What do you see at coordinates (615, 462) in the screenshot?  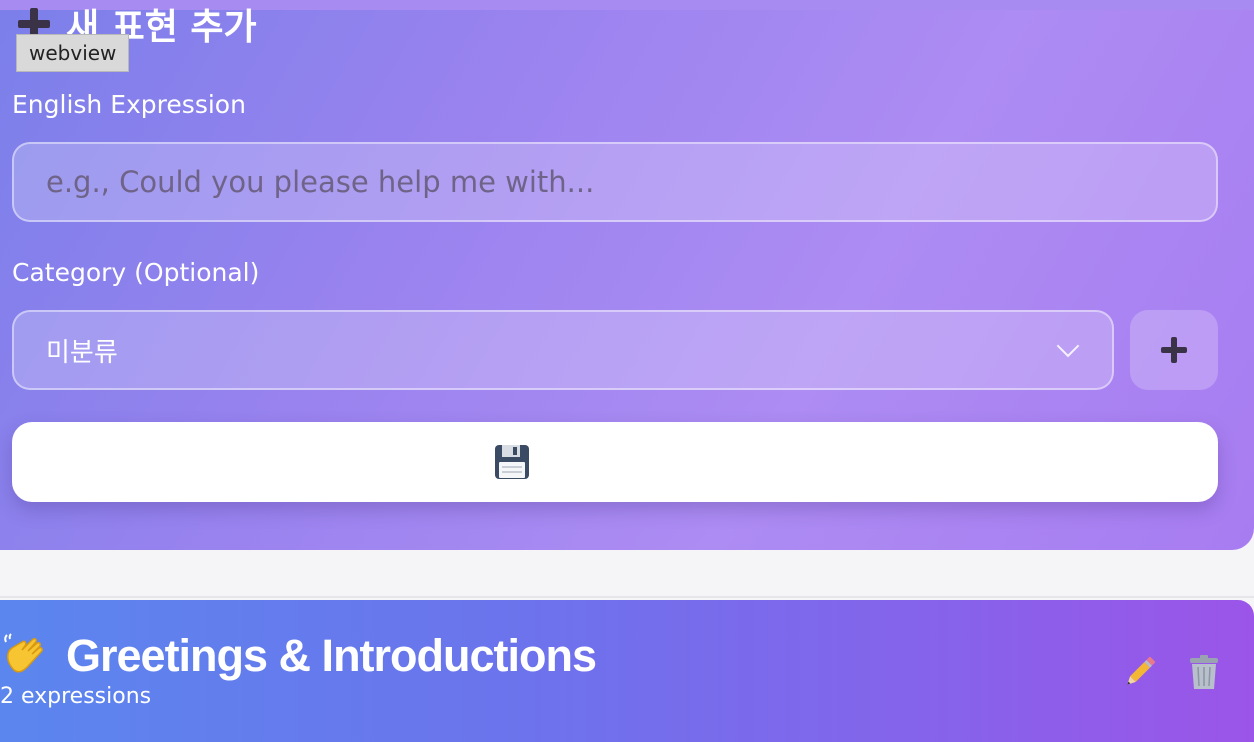 I see `save-button` at bounding box center [615, 462].